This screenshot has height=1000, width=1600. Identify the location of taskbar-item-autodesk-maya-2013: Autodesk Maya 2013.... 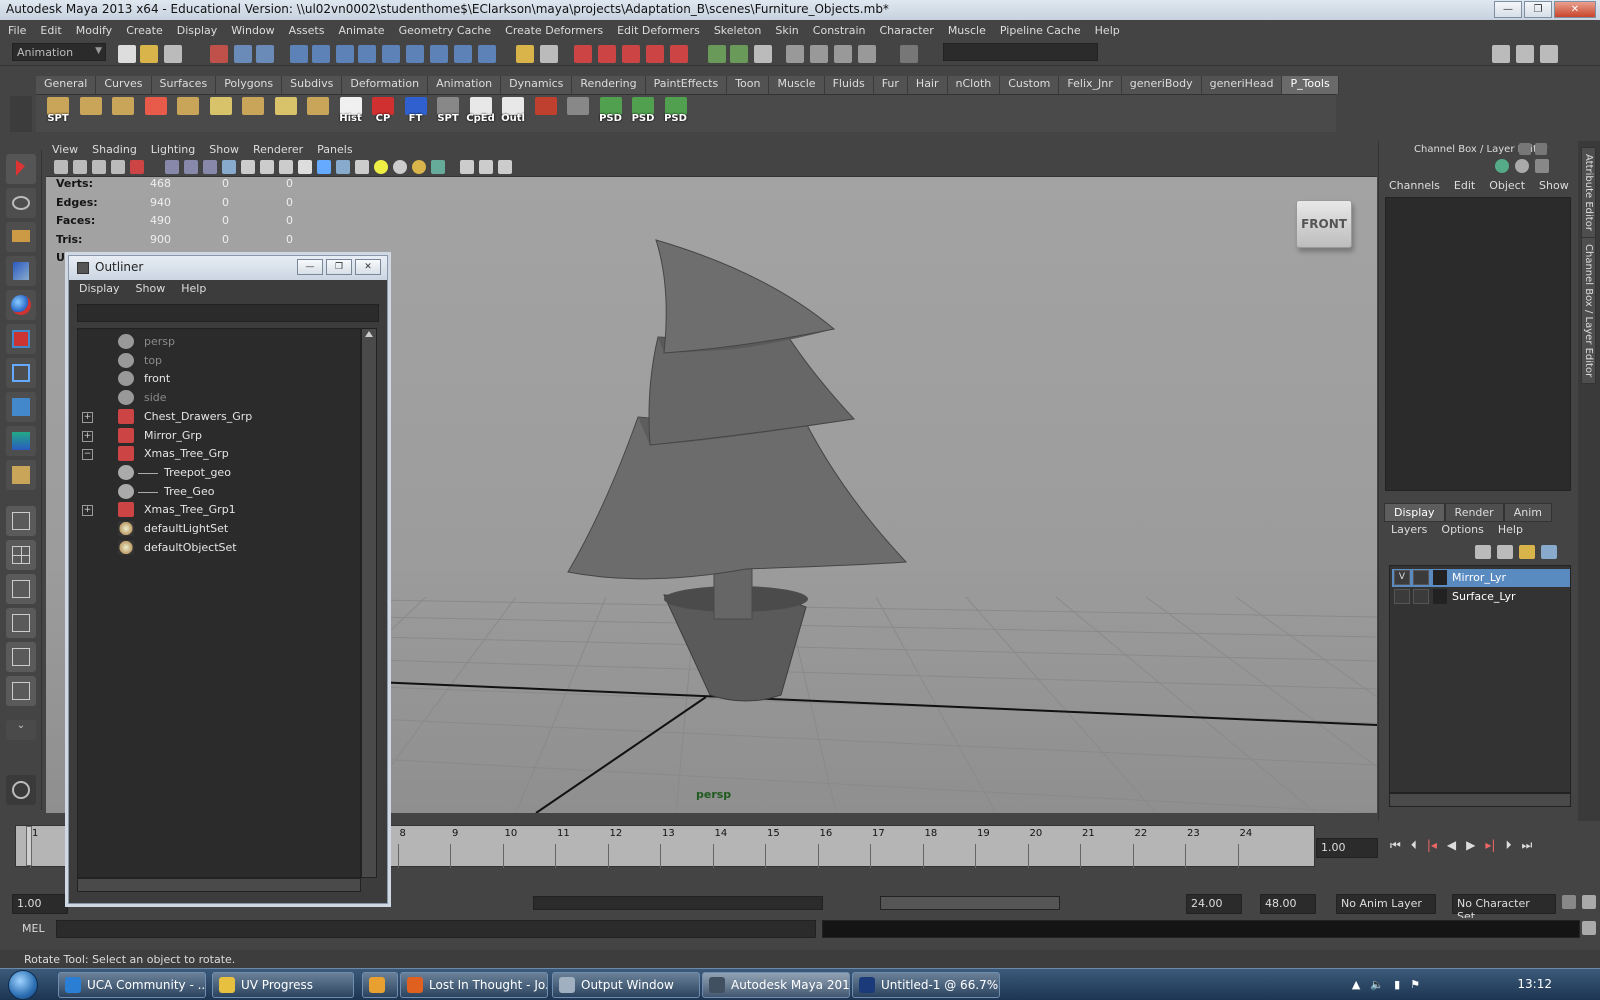
(776, 985).